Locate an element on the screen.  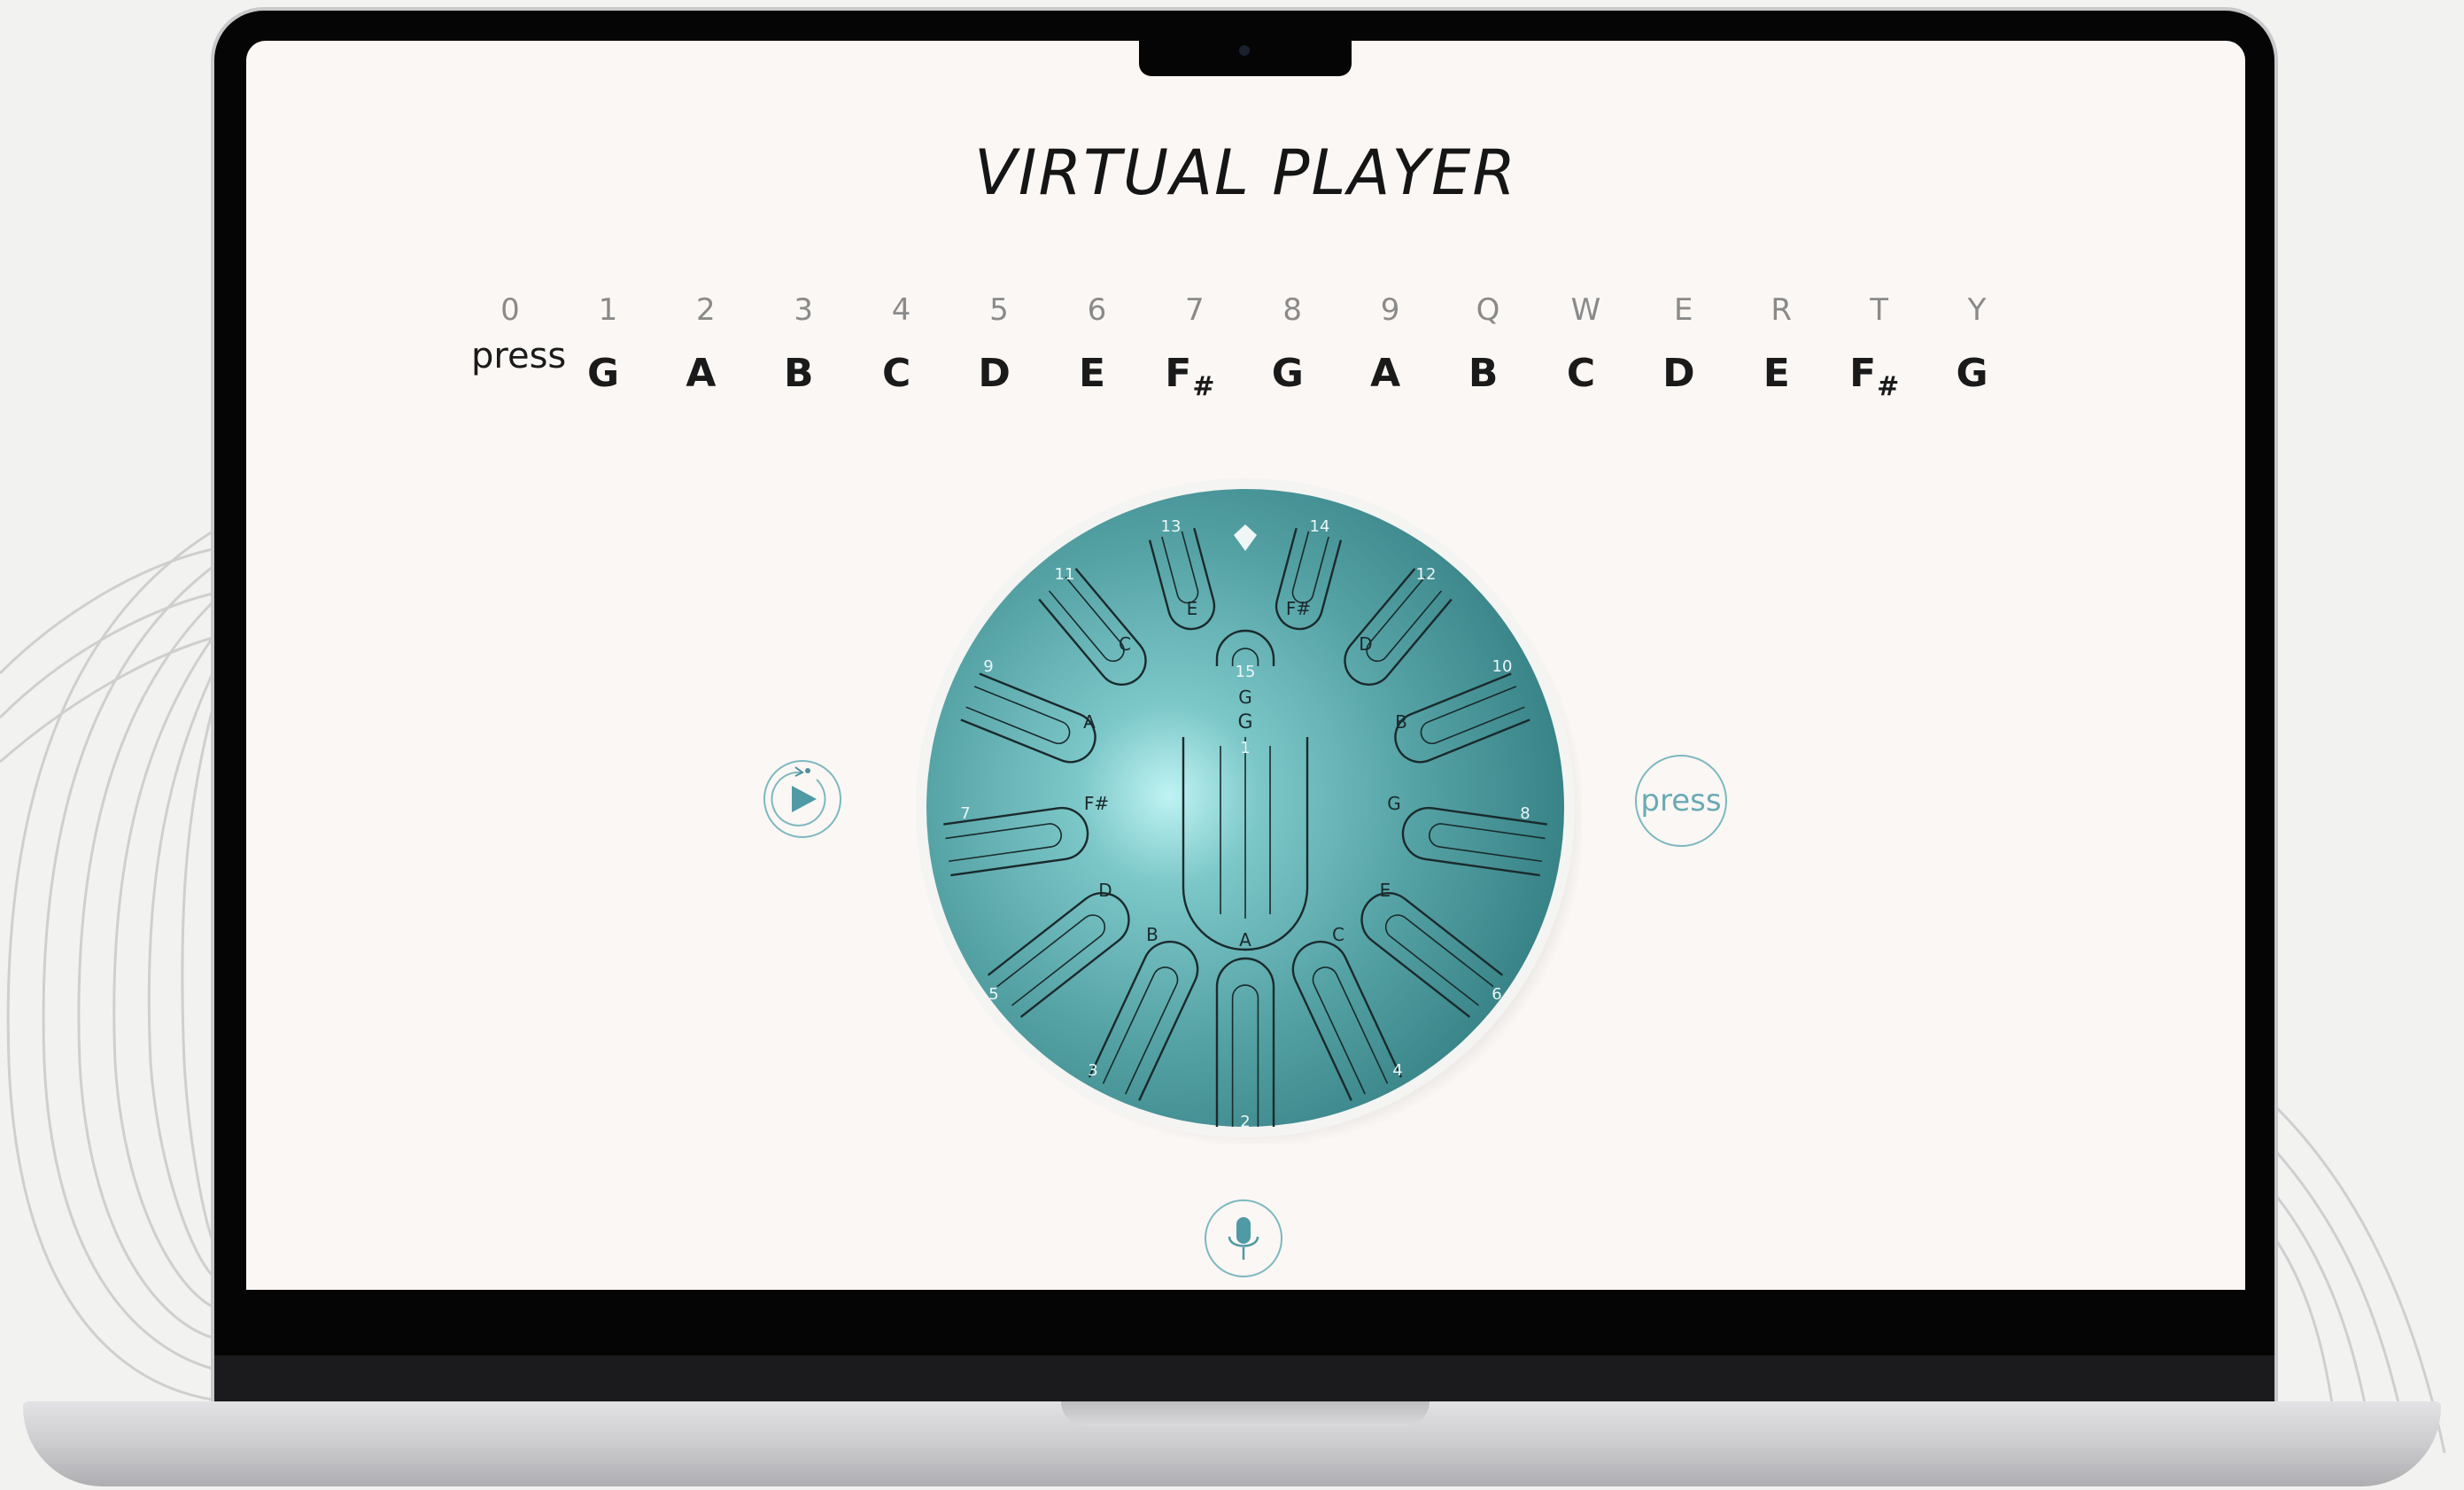
steel-tongue-drum: G A B C D E F# G A B C D E F# G 1 2 3 4 5 6 7 8 9 10 11 12 13 14 15 is located at coordinates (1247, 809).